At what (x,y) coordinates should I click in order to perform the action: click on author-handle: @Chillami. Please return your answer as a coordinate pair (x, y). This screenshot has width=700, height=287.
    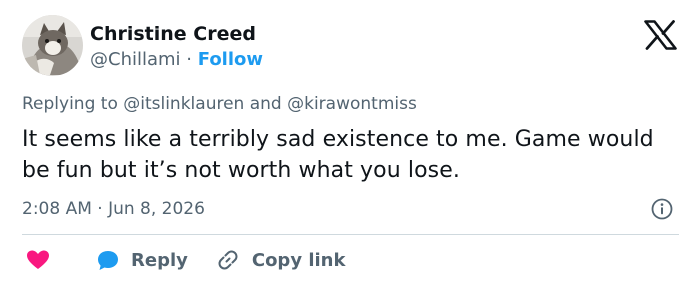
    Looking at the image, I should click on (135, 59).